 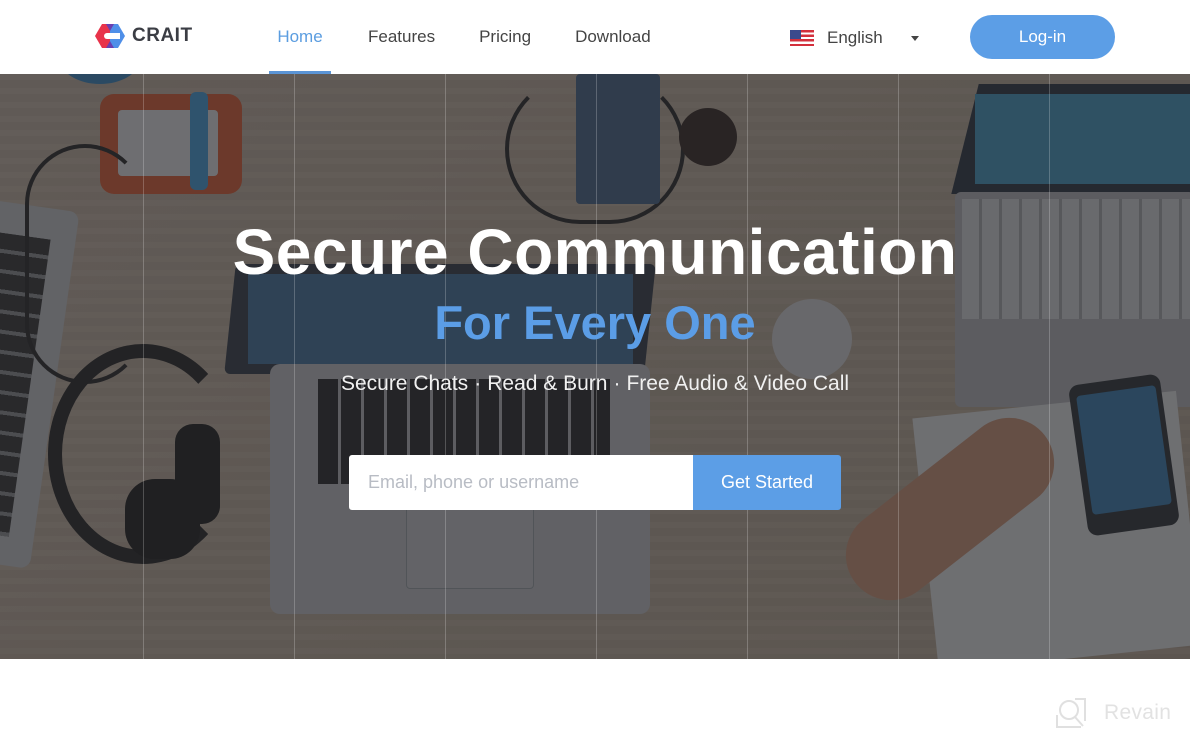 I want to click on feature-secure-chats: Secure Chats, so click(x=404, y=383).